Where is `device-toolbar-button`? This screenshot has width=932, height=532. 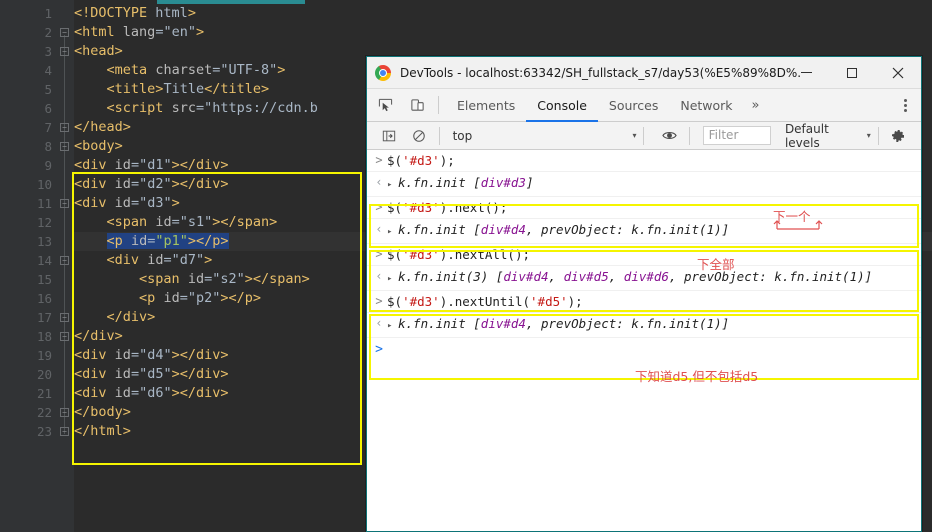
device-toolbar-button is located at coordinates (417, 105).